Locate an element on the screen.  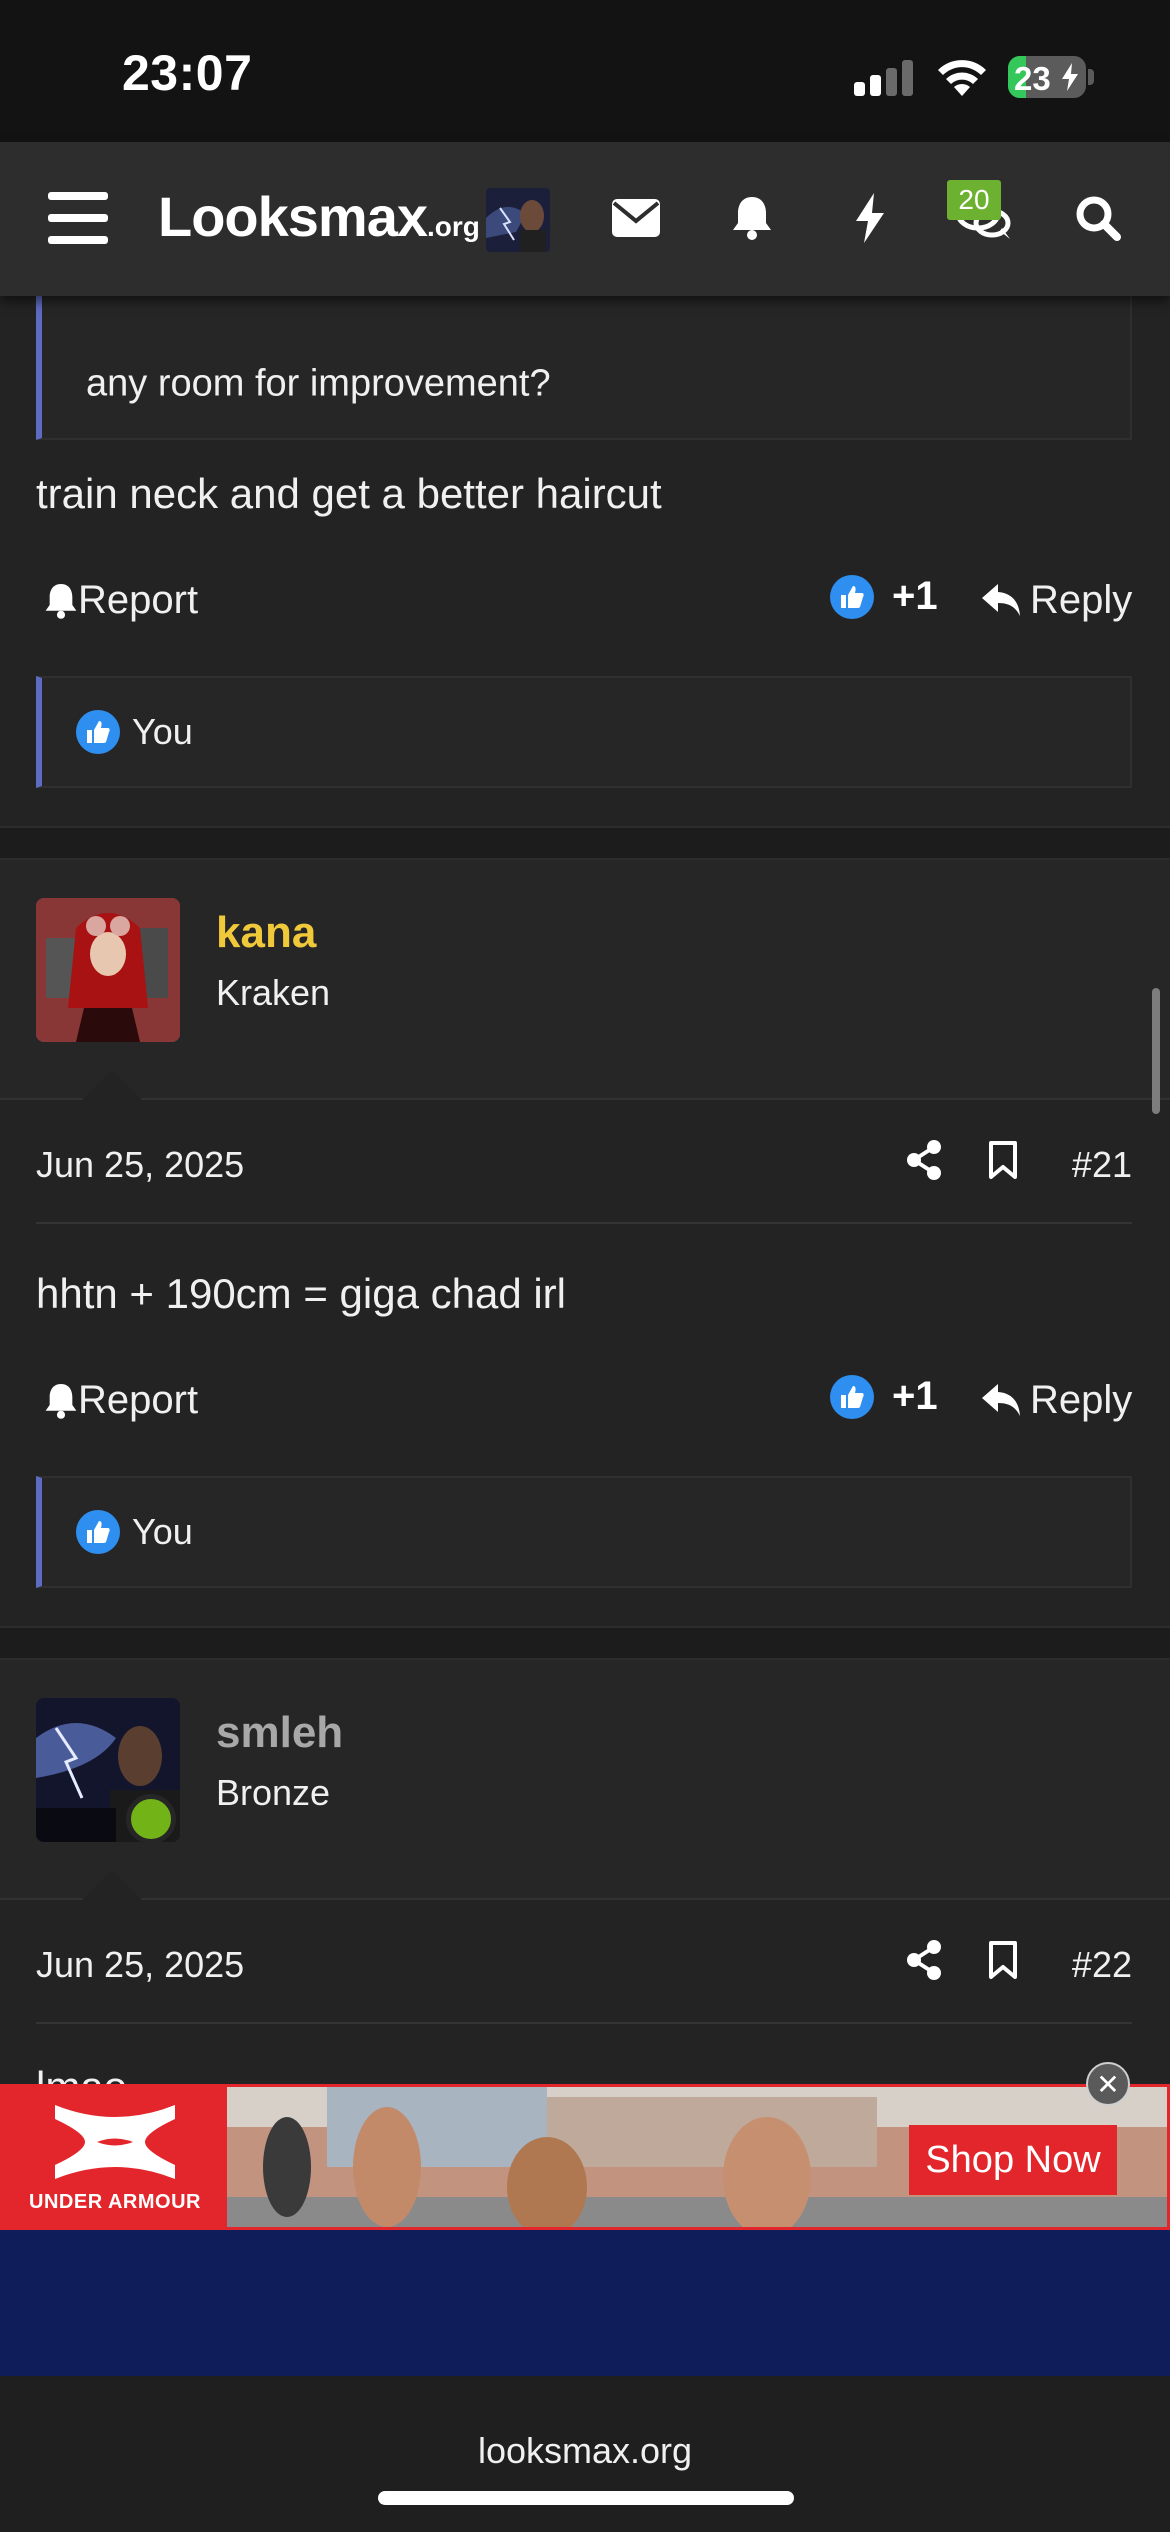
battery-icon: 23 is located at coordinates (1047, 77).